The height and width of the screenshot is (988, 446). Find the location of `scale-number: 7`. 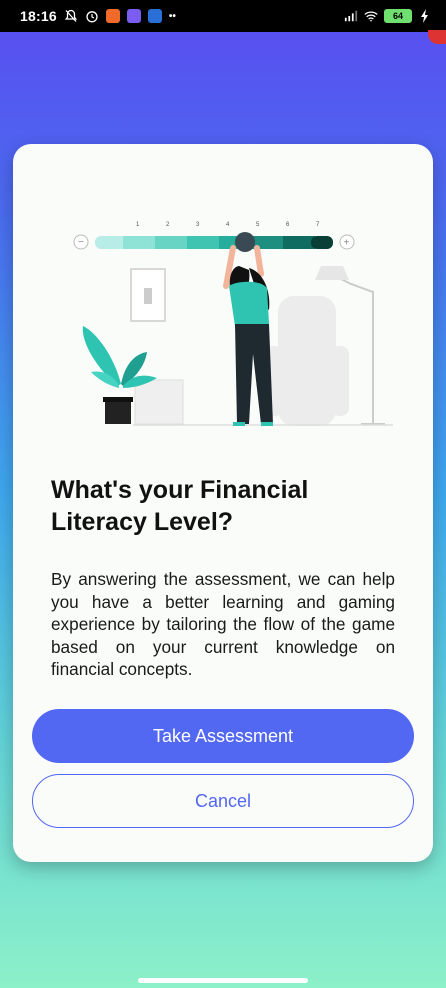

scale-number: 7 is located at coordinates (318, 225).